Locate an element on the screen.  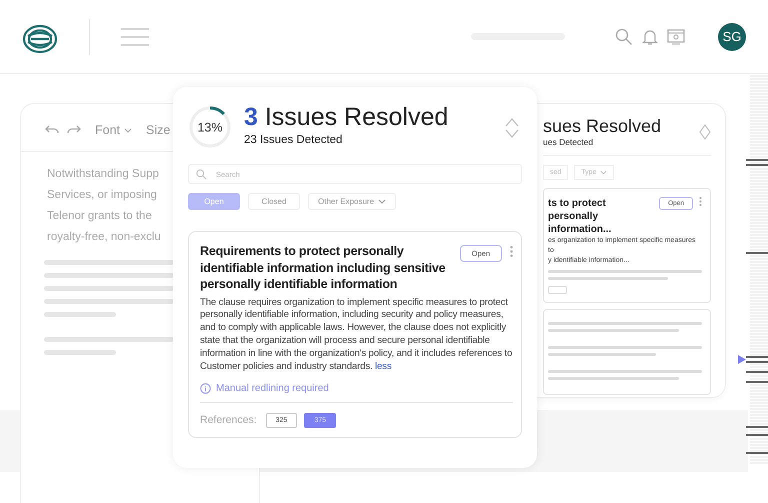
user-avatar: SG is located at coordinates (732, 36).